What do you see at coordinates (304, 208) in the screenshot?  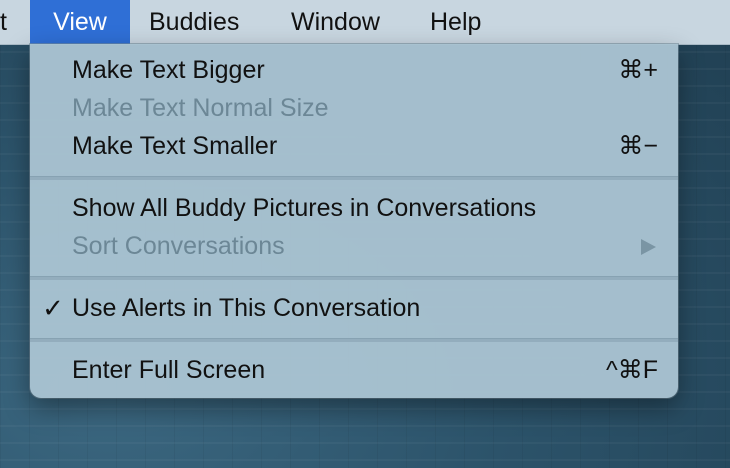 I see `menu-item-label: Show All Buddy Pictures in Conversations` at bounding box center [304, 208].